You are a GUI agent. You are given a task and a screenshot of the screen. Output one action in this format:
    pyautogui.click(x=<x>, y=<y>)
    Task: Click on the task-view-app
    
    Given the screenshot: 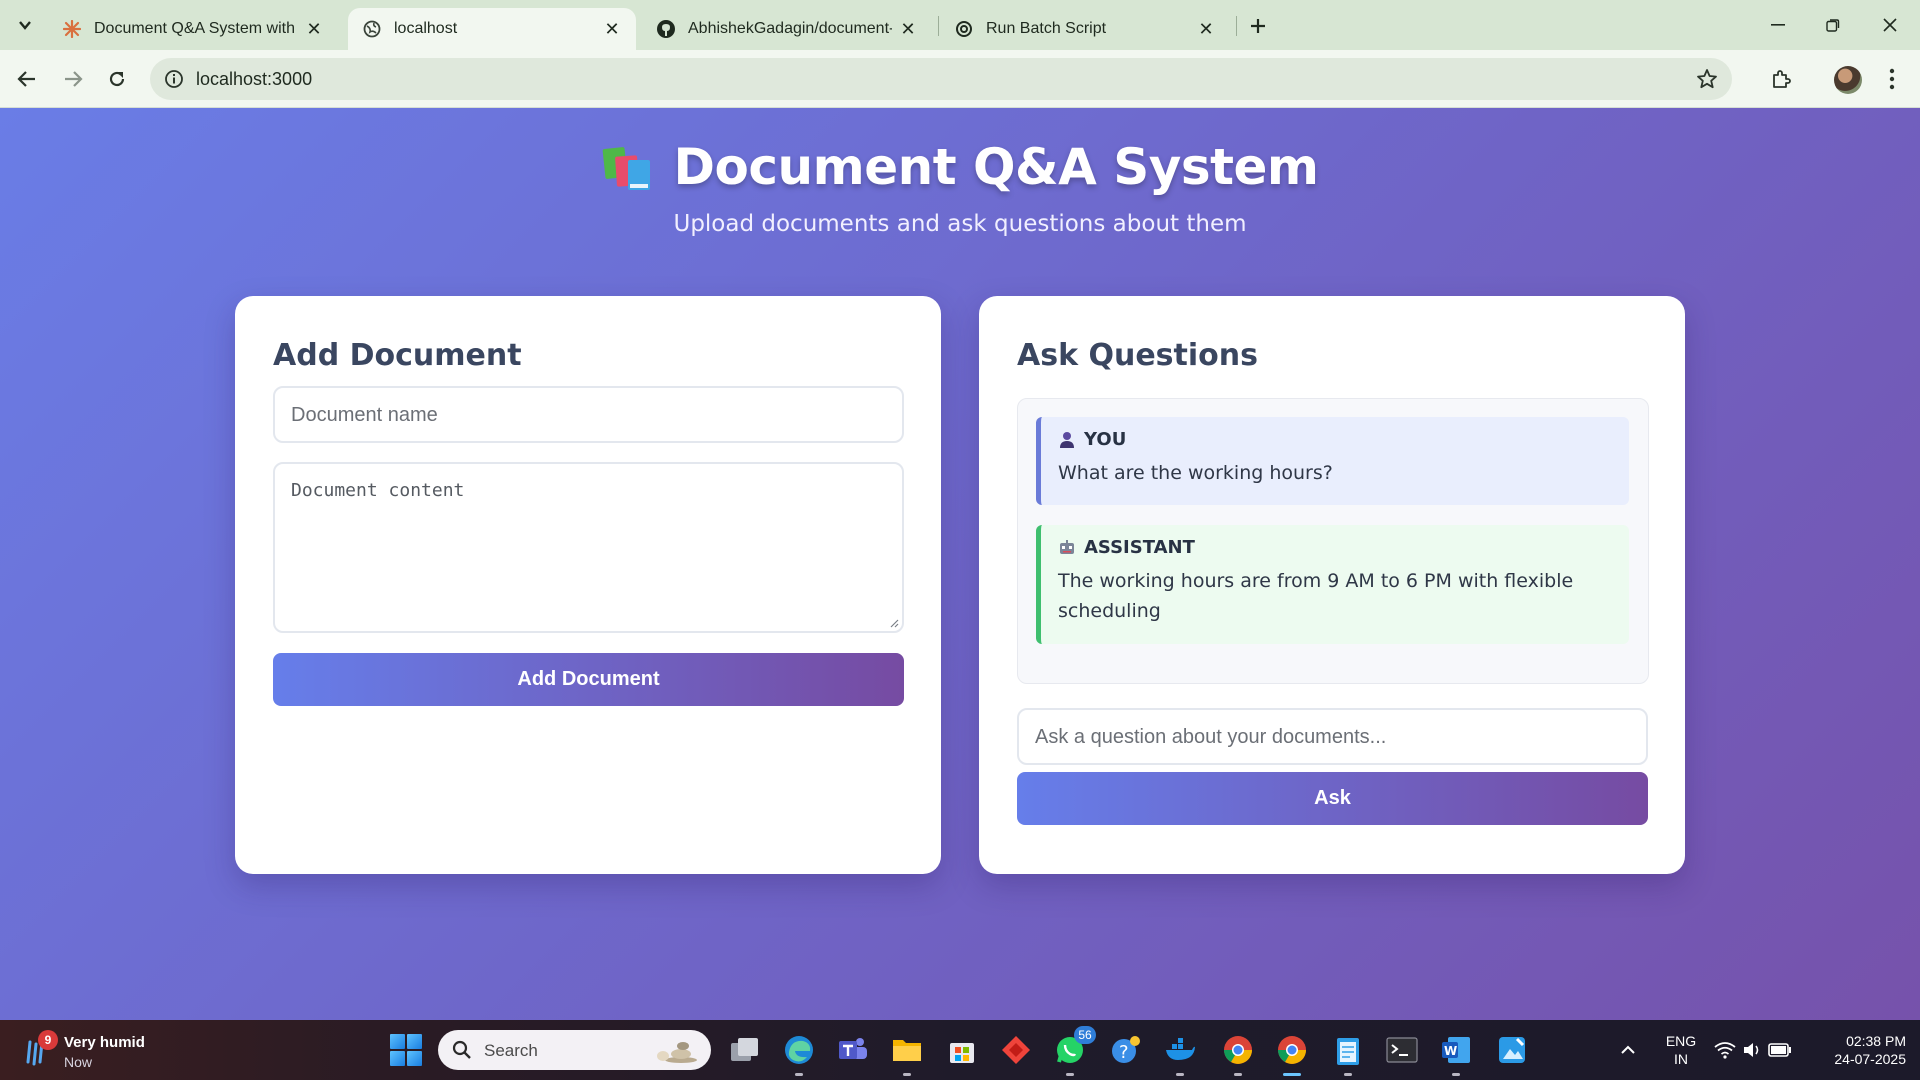 What is the action you would take?
    pyautogui.click(x=745, y=1050)
    